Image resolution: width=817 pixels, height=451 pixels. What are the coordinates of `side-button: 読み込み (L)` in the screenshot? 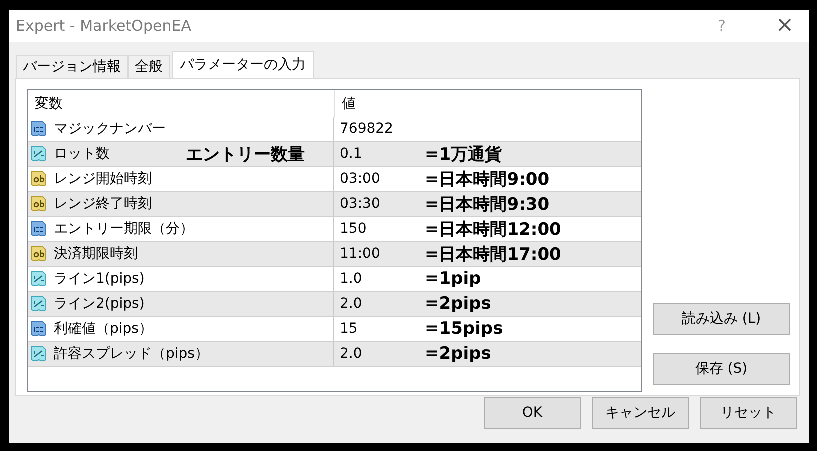 It's located at (721, 319).